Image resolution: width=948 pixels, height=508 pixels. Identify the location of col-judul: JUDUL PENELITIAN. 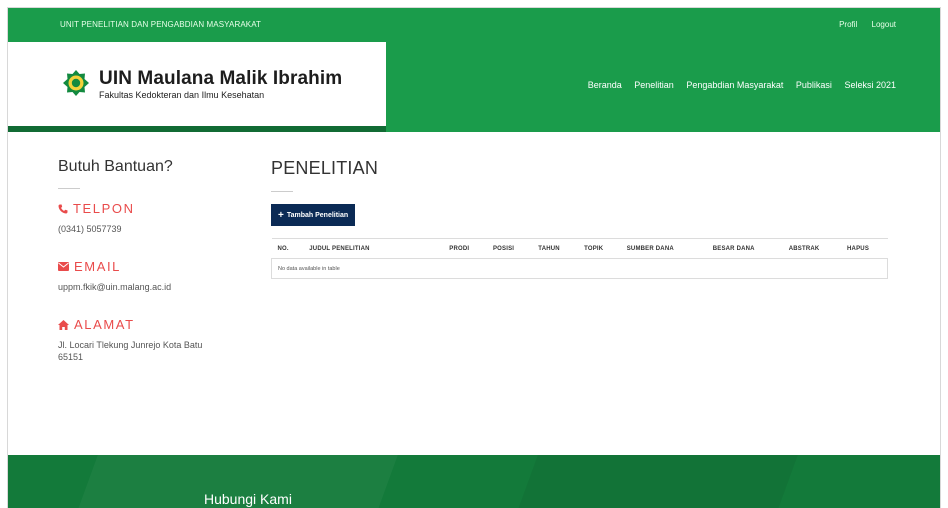
(373, 248).